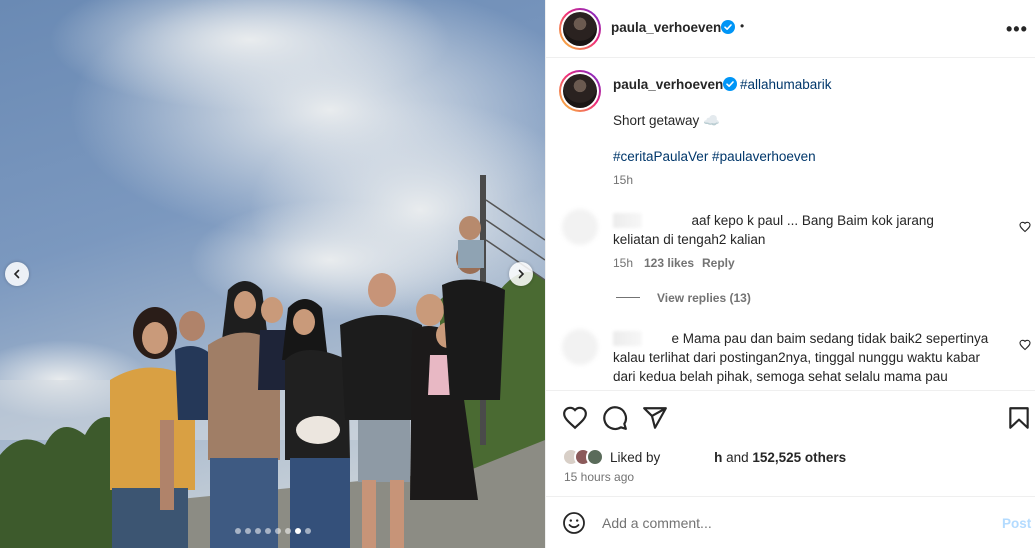  I want to click on carousel-indicator, so click(272, 531).